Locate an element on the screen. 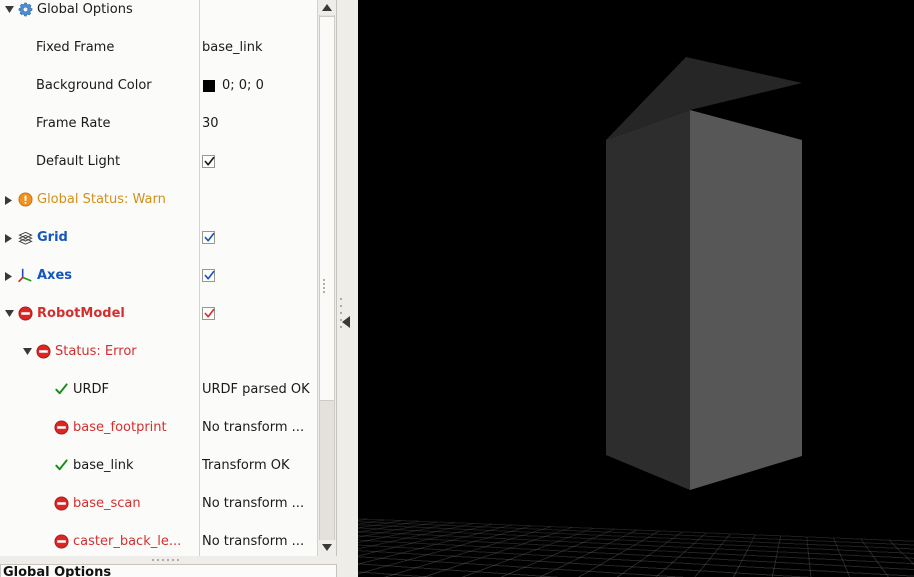 This screenshot has width=914, height=577. tree-row-value-text: URDF parsed OK is located at coordinates (259, 389).